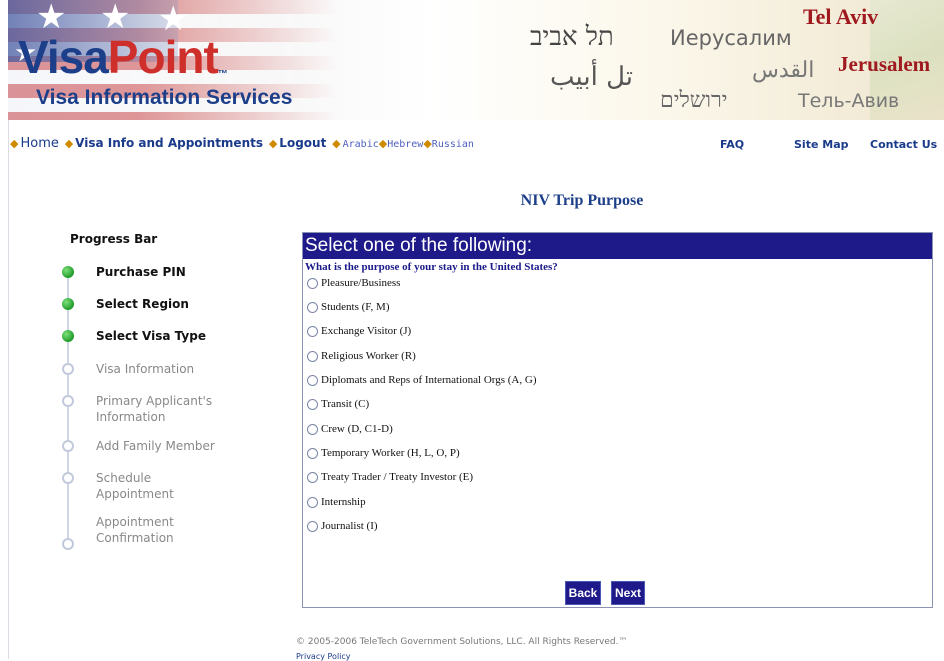 This screenshot has width=944, height=661. What do you see at coordinates (323, 656) in the screenshot?
I see `privacy-policy-link: Privacy Policy` at bounding box center [323, 656].